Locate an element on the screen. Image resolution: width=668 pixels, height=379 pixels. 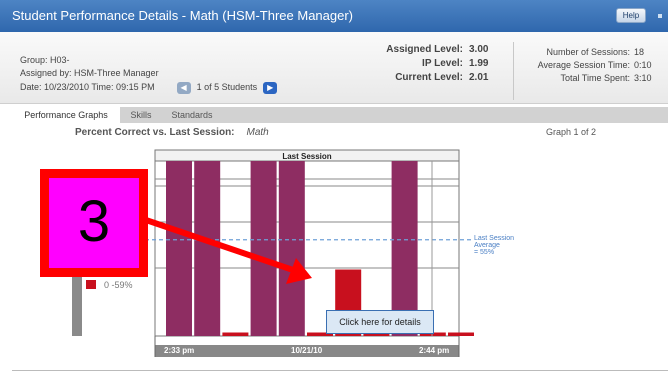
average-label-line: = 55% is located at coordinates (484, 252).